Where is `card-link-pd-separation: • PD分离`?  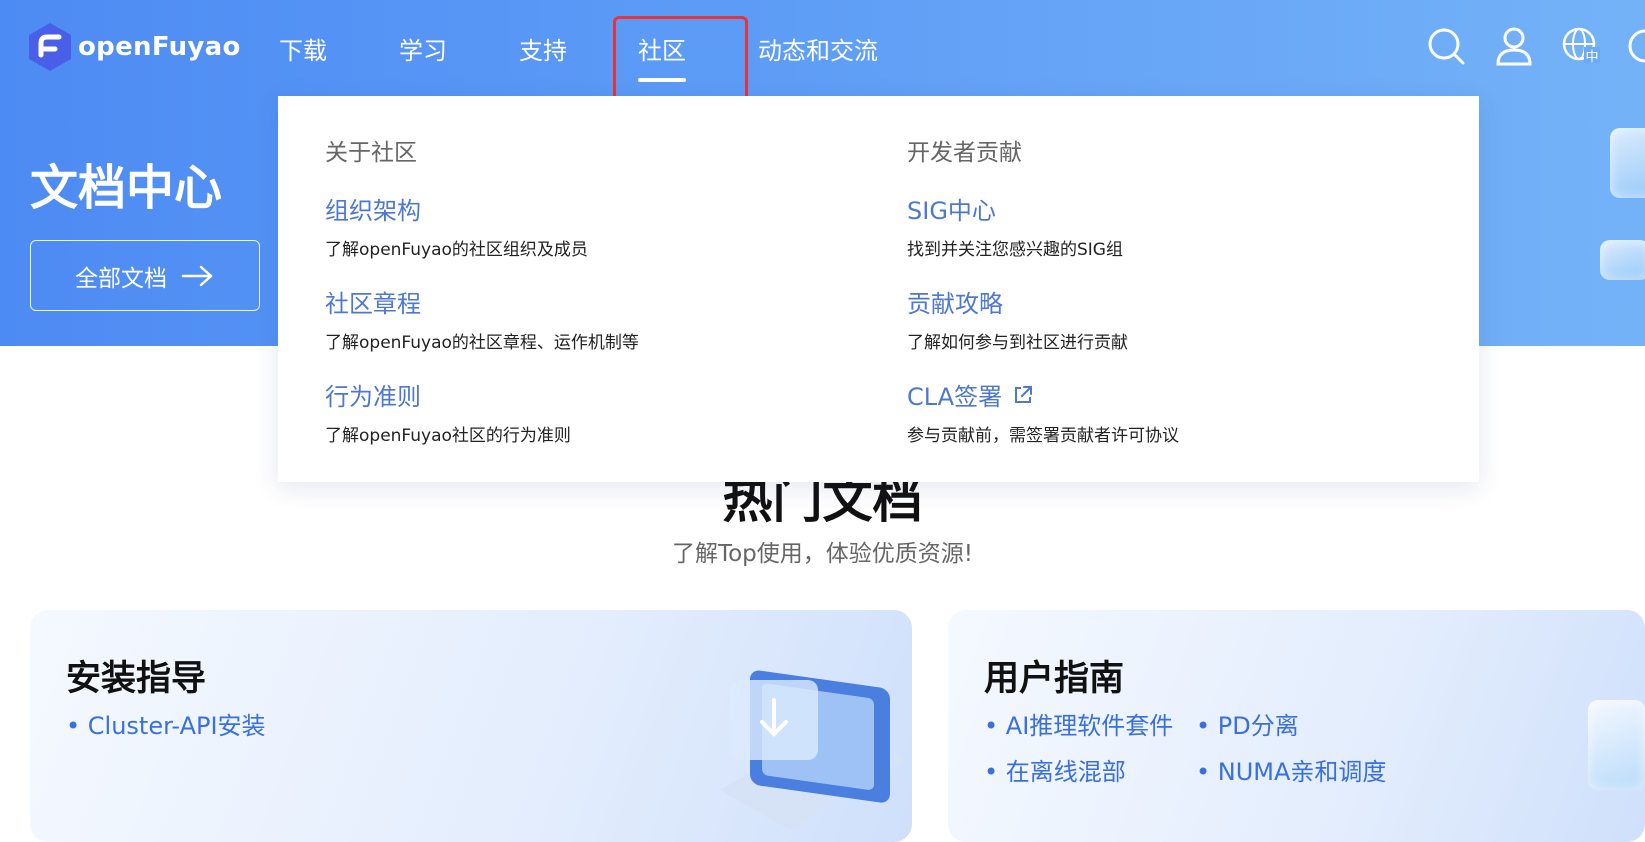 card-link-pd-separation: • PD分离 is located at coordinates (1247, 723).